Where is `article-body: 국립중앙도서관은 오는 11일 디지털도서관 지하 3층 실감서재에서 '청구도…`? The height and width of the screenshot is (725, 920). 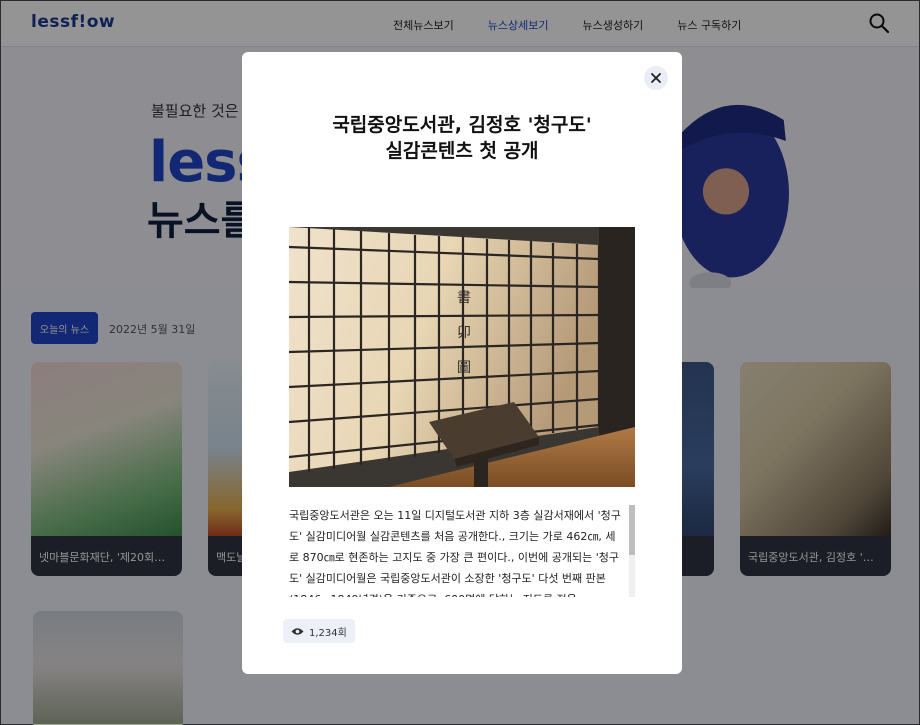
article-body: 국립중앙도서관은 오는 11일 디지털도서관 지하 3층 실감서재에서 '청구도… is located at coordinates (455, 553).